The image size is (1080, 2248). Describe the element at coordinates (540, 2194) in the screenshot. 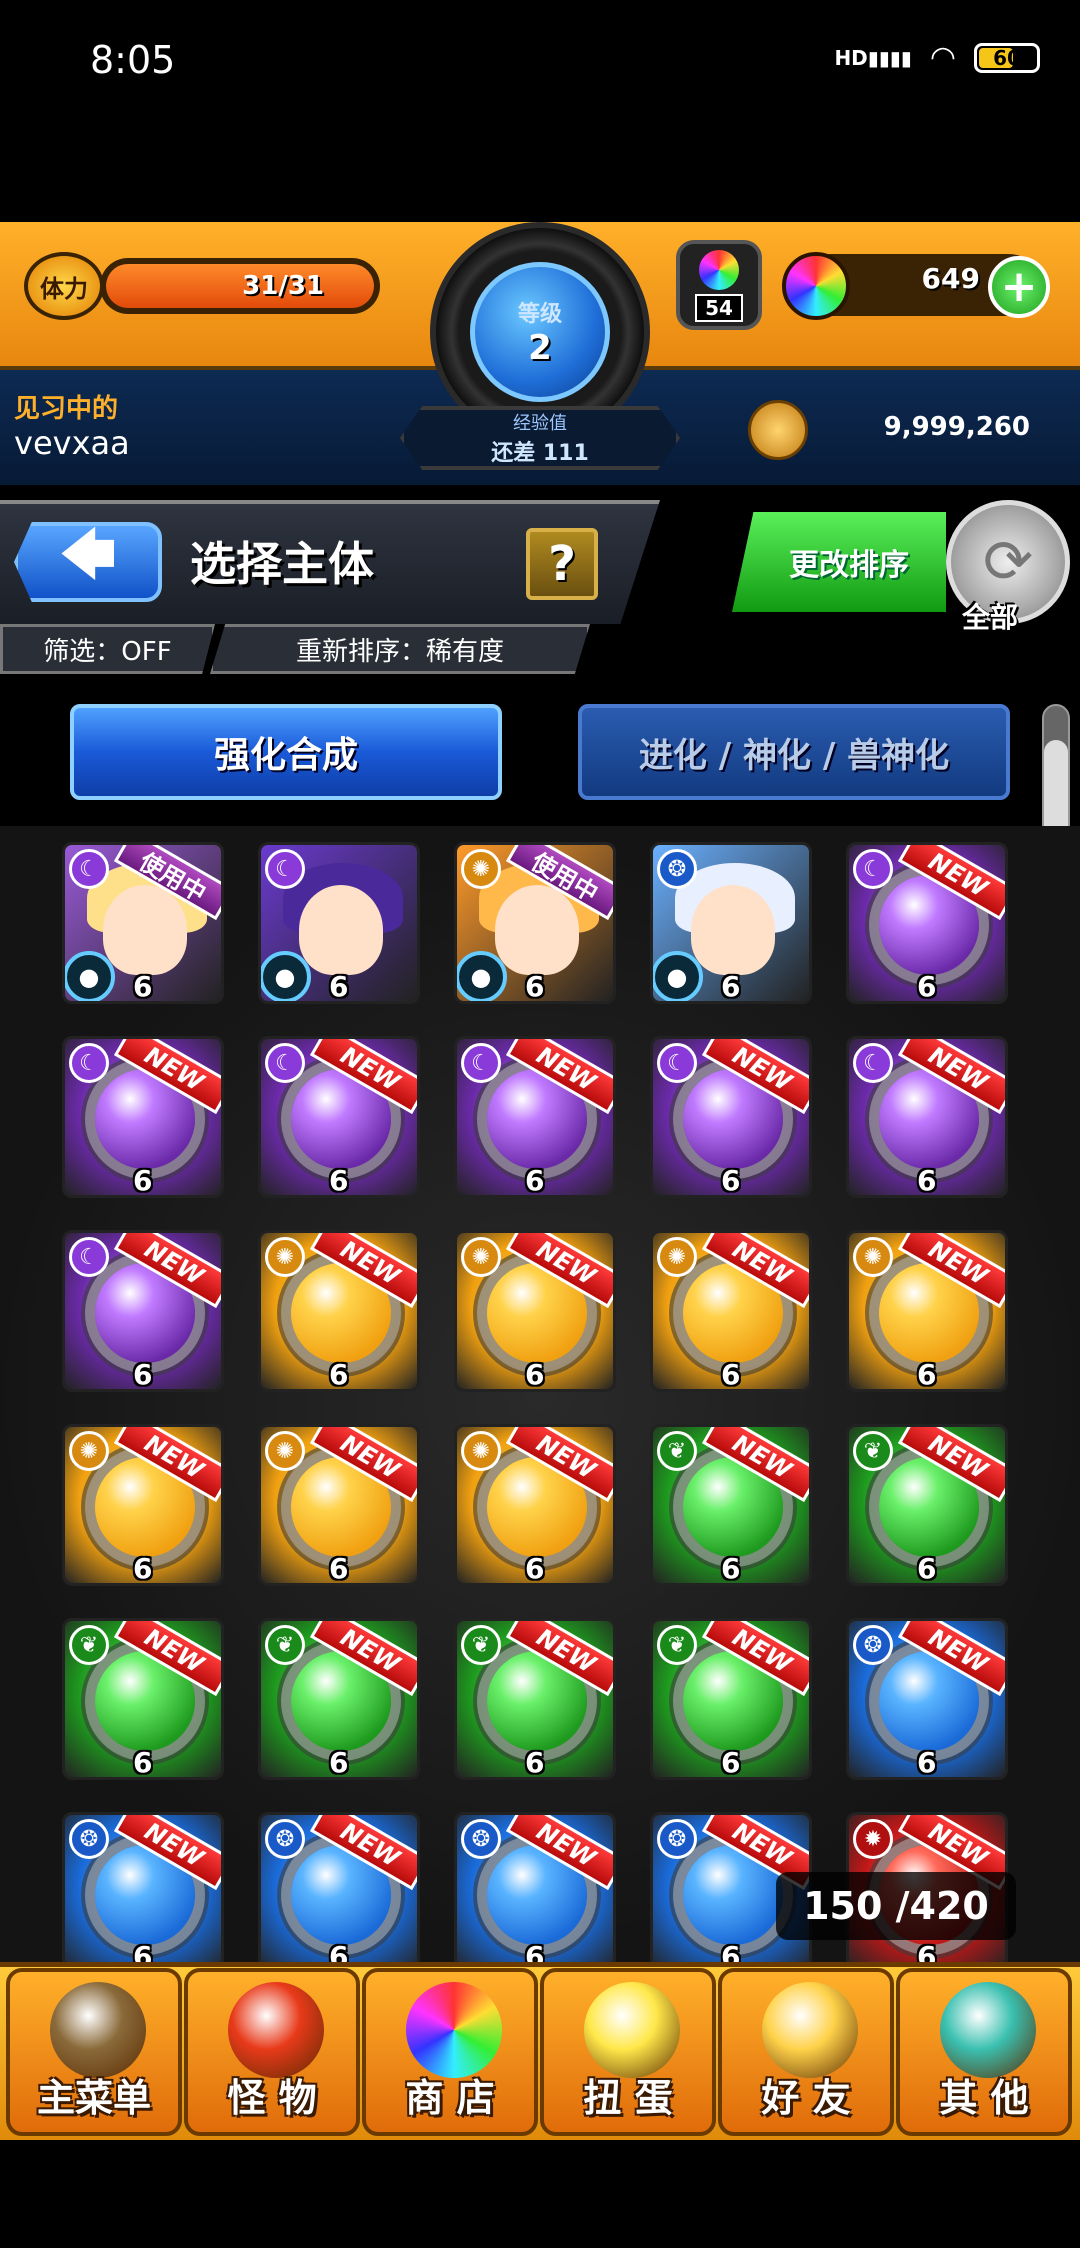

I see `screen-bottom` at that location.